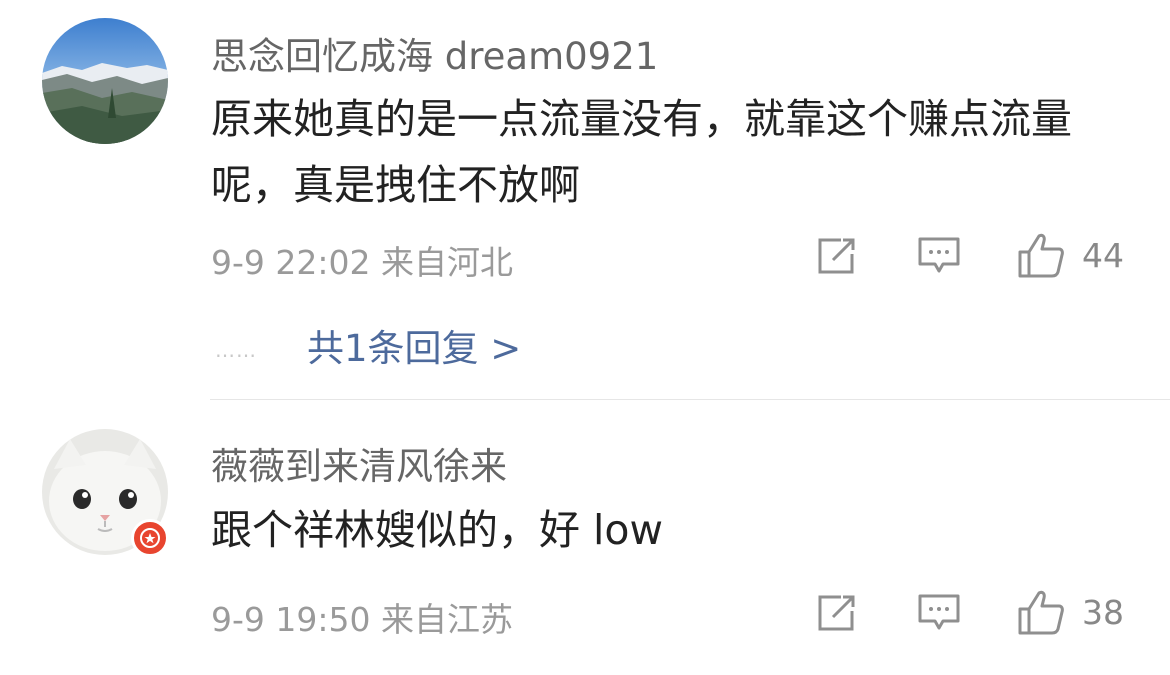 The width and height of the screenshot is (1170, 675). What do you see at coordinates (359, 463) in the screenshot?
I see `username: 薇薇到来清风徐来` at bounding box center [359, 463].